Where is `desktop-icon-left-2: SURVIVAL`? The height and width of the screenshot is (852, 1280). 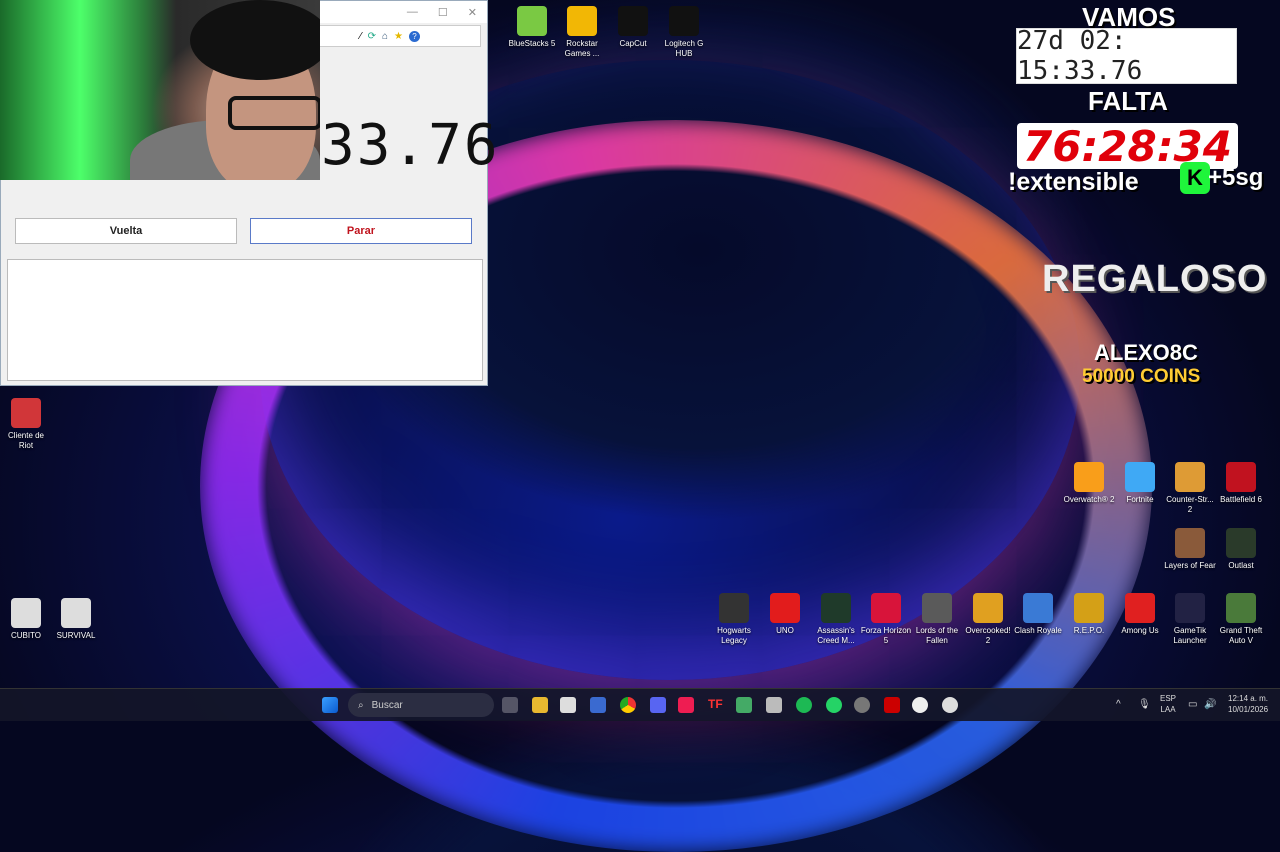 desktop-icon-left-2: SURVIVAL is located at coordinates (76, 619).